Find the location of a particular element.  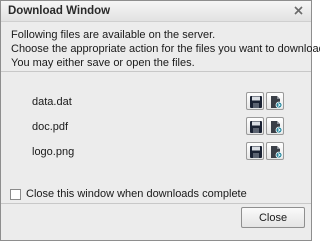

close-when-complete-checkbox is located at coordinates (15, 194).